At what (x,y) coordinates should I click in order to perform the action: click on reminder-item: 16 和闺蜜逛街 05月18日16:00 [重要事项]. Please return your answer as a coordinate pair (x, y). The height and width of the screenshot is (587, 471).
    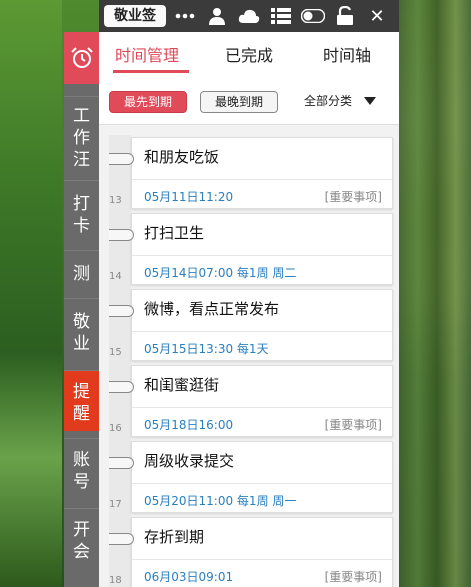
    Looking at the image, I should click on (249, 401).